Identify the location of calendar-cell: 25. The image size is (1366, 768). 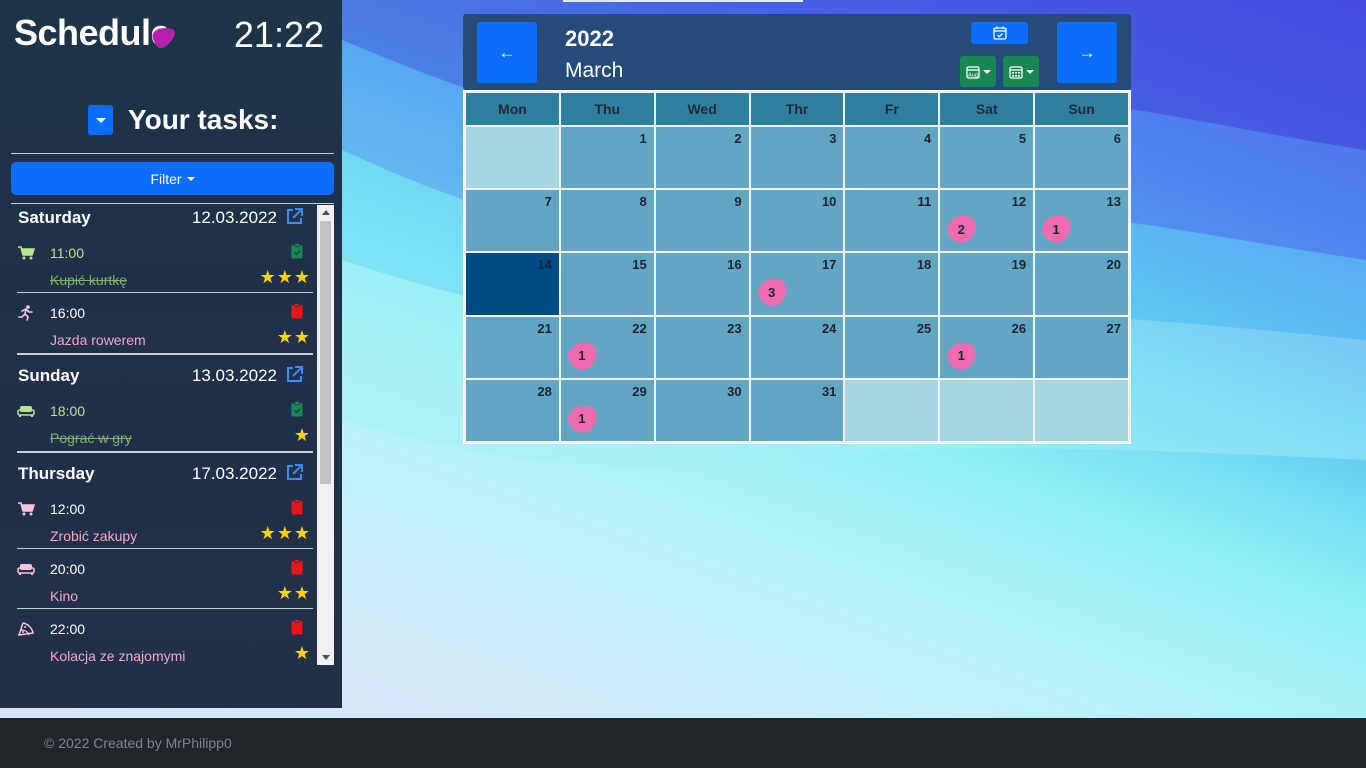
(892, 347).